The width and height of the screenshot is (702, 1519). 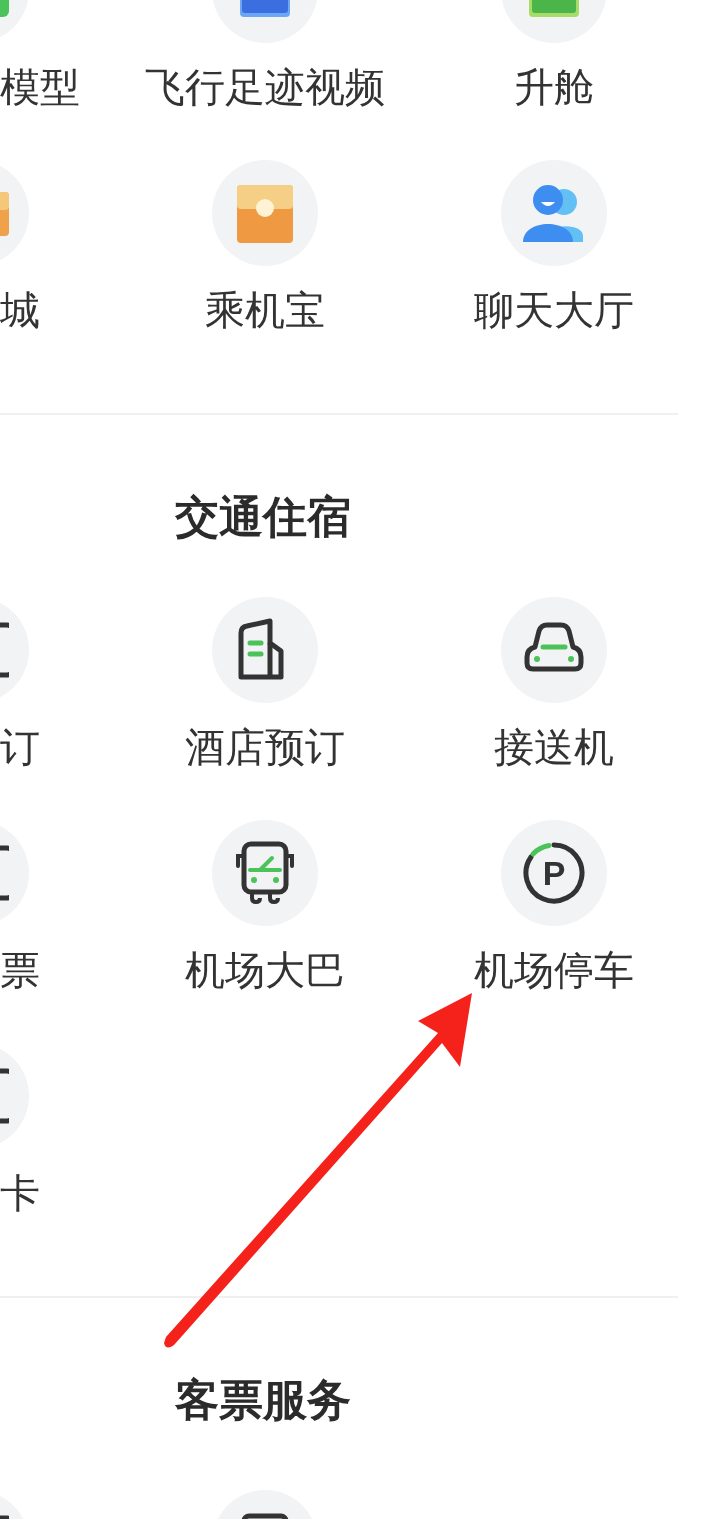 I want to click on section-title: 交通住宿, so click(x=262, y=517).